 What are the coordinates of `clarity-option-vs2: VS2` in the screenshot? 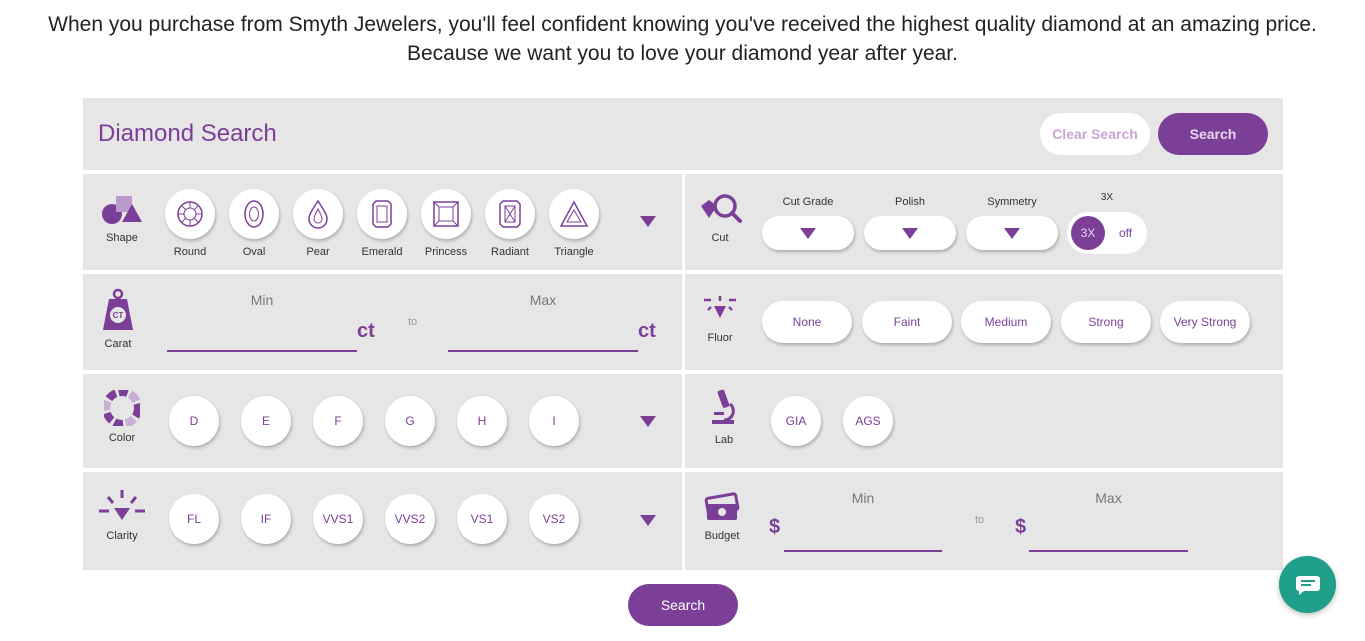 It's located at (554, 519).